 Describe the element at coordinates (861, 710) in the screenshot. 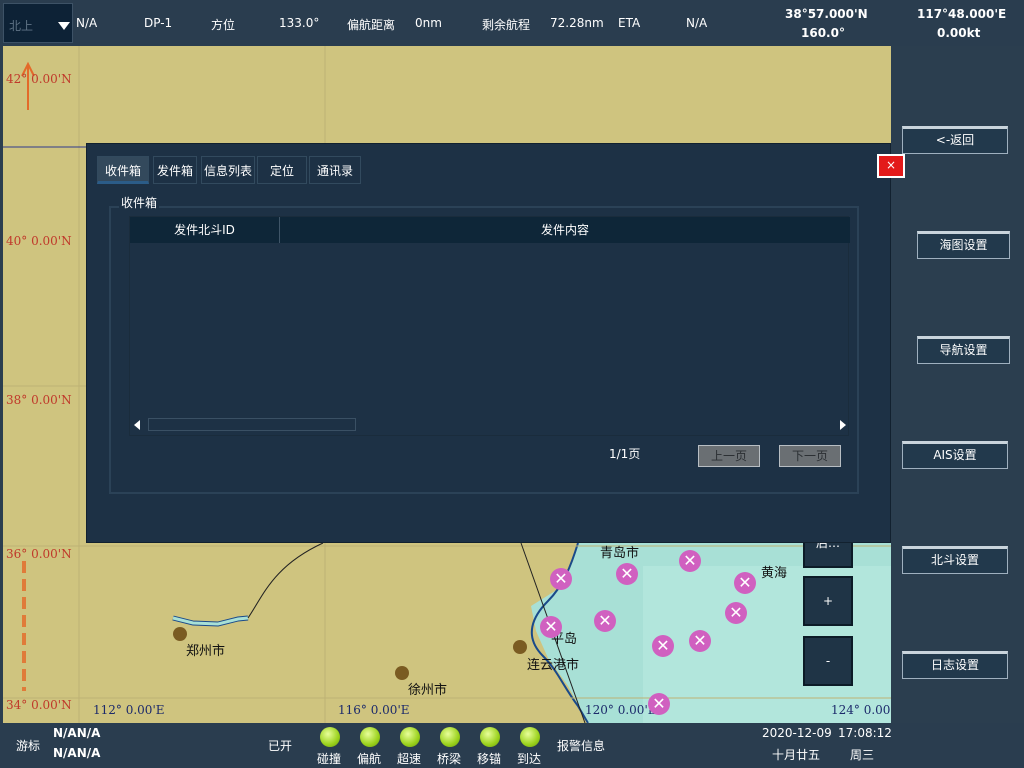

I see `lon-label: 124° 0.00` at that location.